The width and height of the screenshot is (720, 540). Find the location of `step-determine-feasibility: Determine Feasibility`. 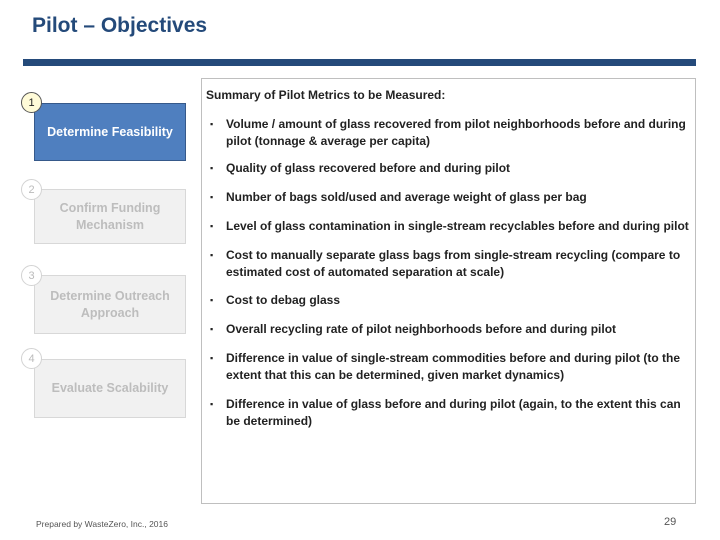

step-determine-feasibility: Determine Feasibility is located at coordinates (110, 132).